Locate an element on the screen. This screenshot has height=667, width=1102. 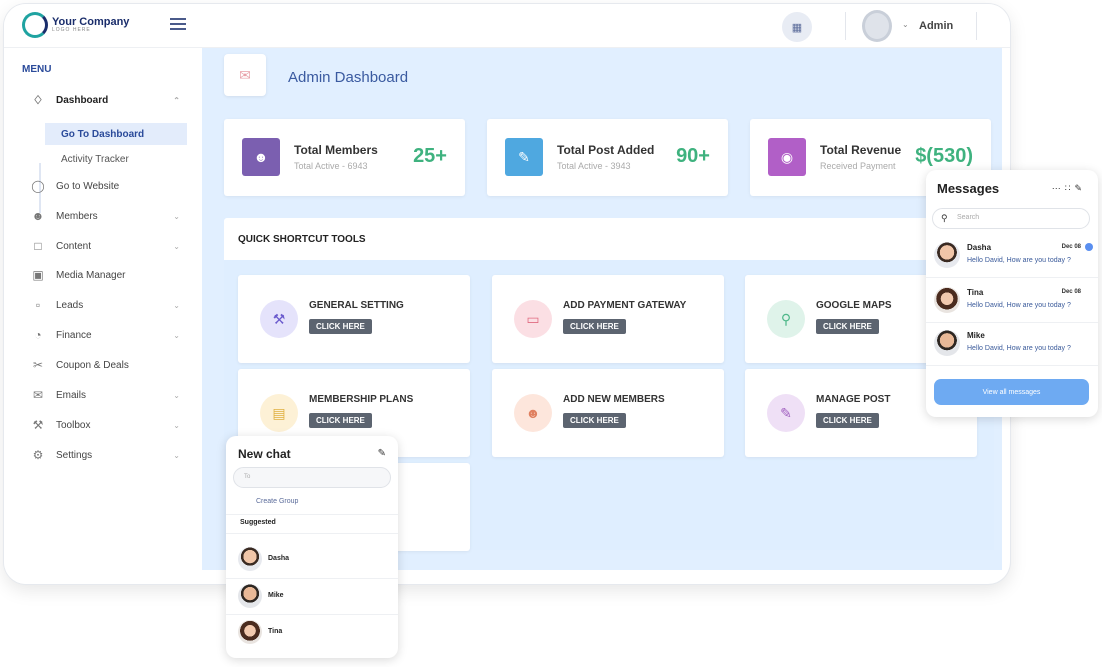
apps-grid-icon: ▦ is located at coordinates (797, 27).